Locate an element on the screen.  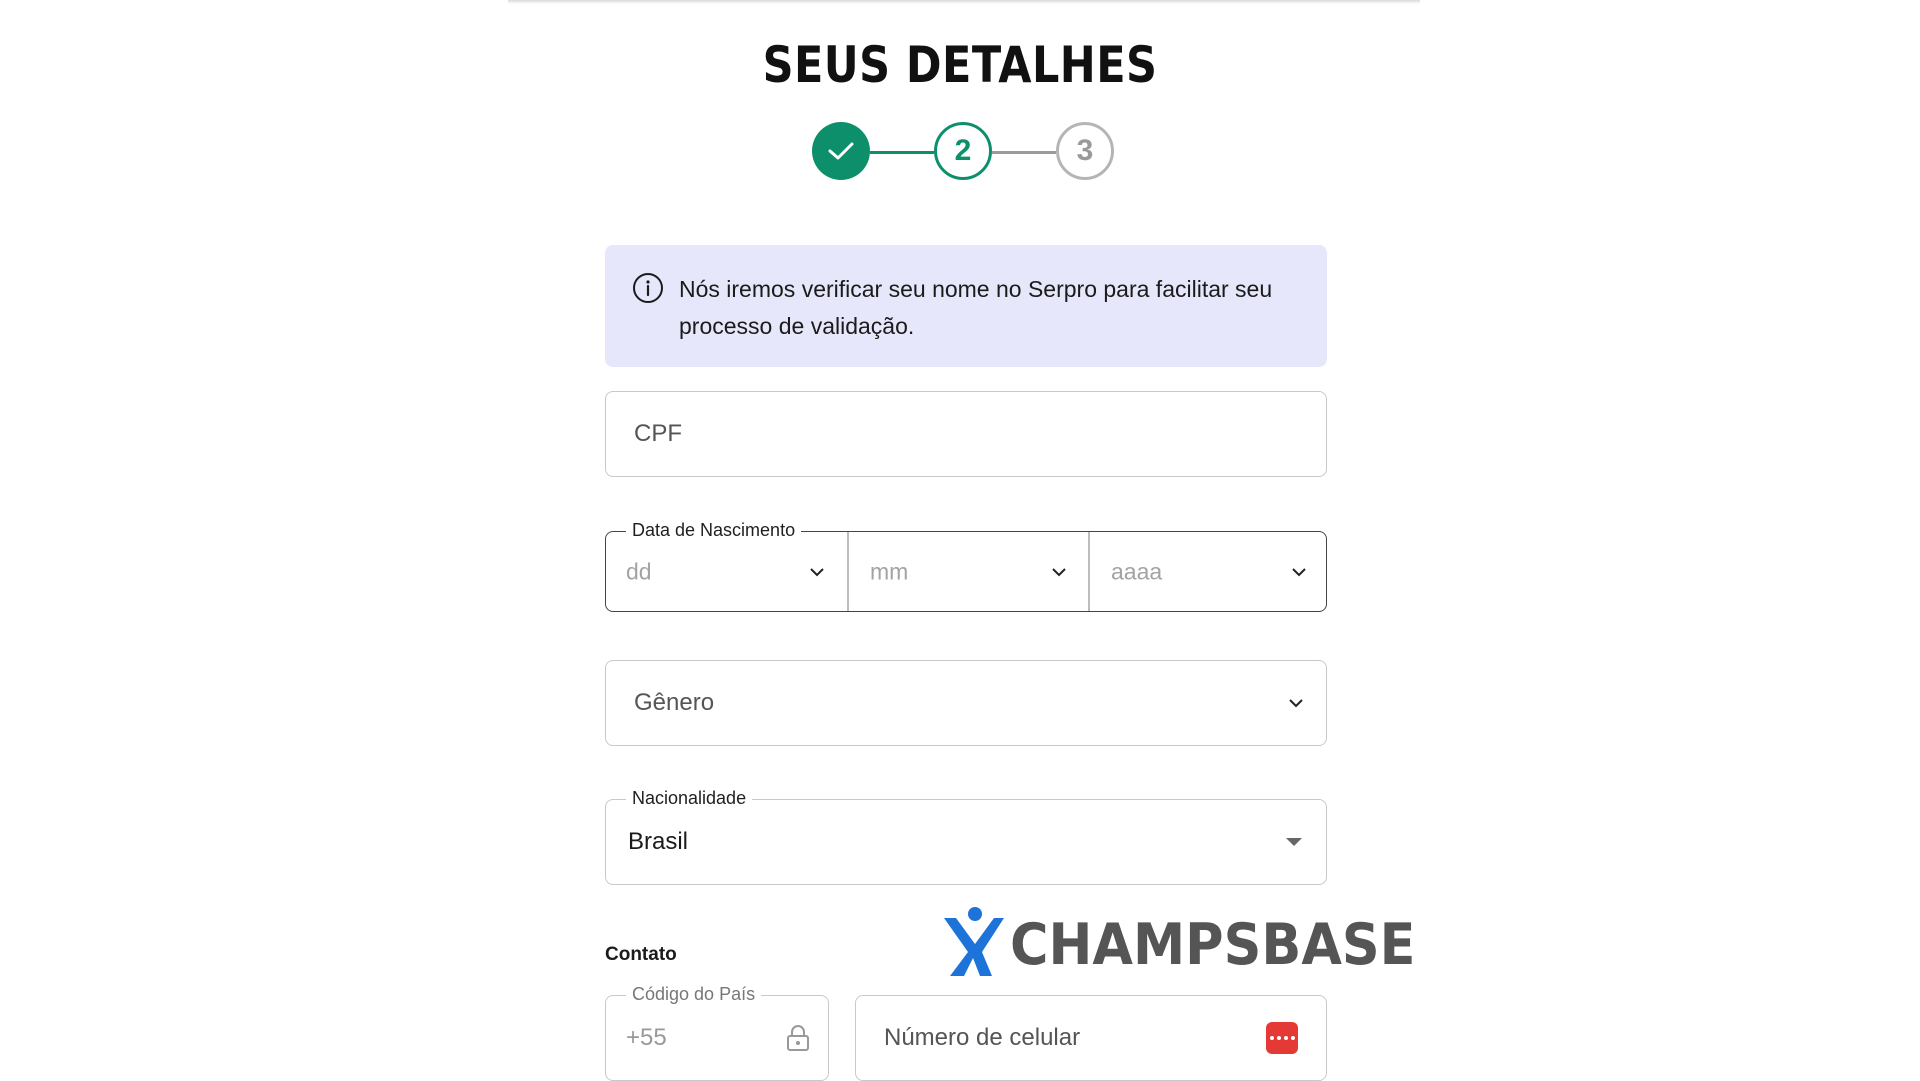
step-2-current: 2 is located at coordinates (963, 151).